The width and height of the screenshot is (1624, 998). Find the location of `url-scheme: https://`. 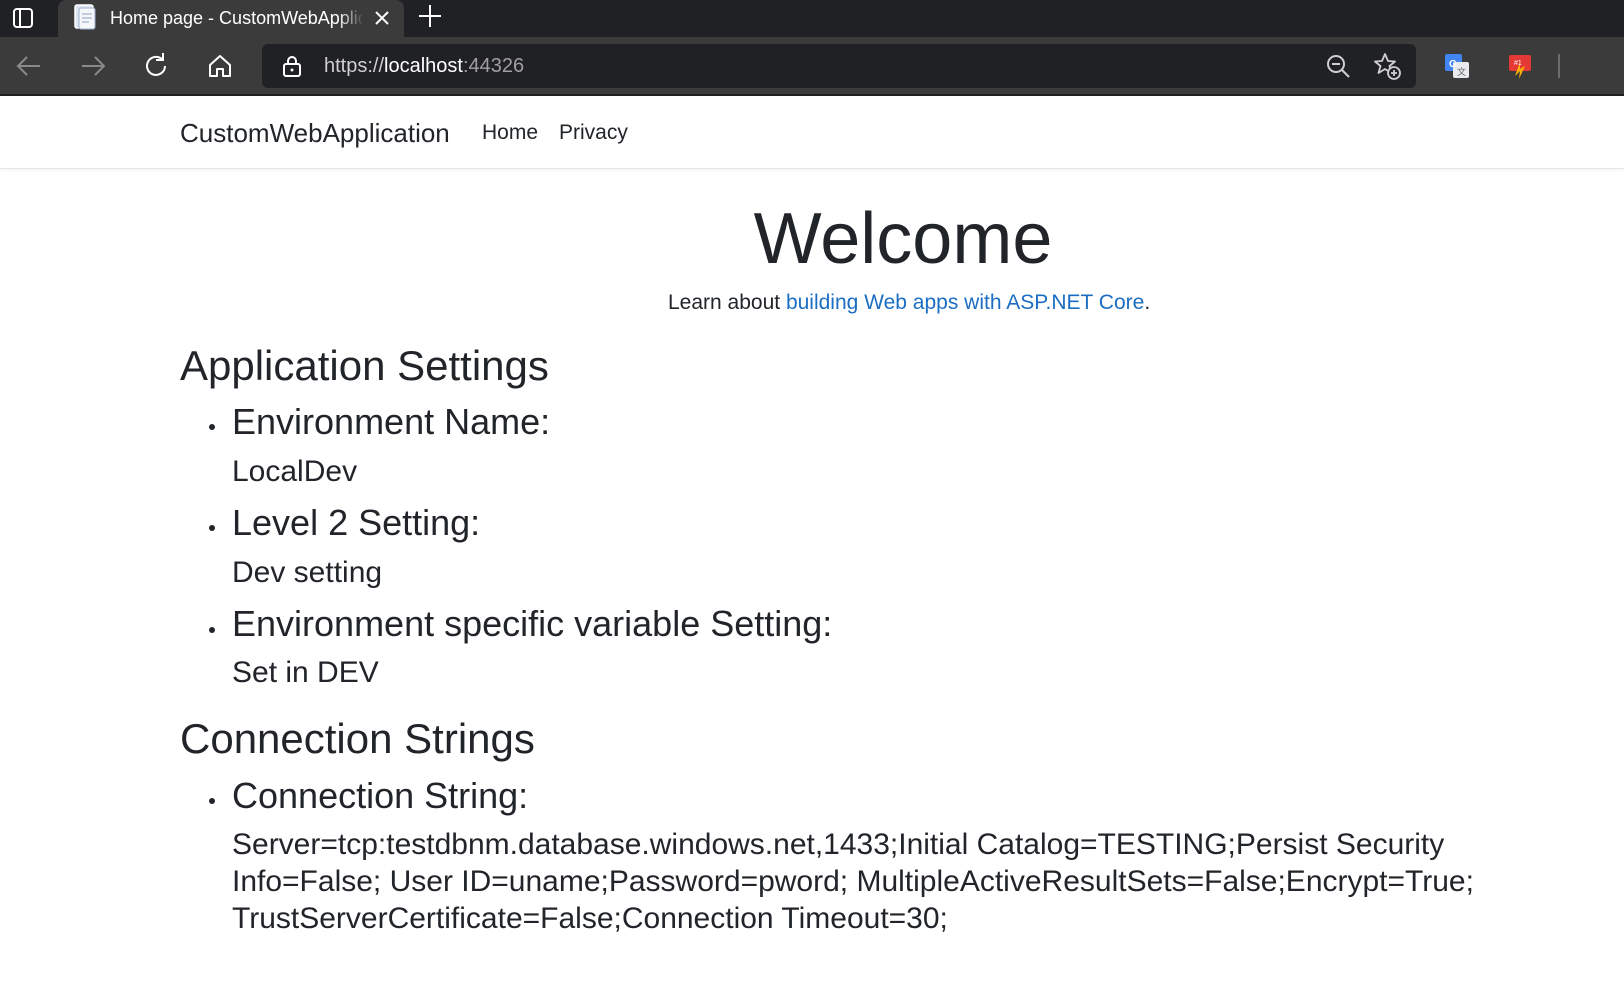

url-scheme: https:// is located at coordinates (354, 66).